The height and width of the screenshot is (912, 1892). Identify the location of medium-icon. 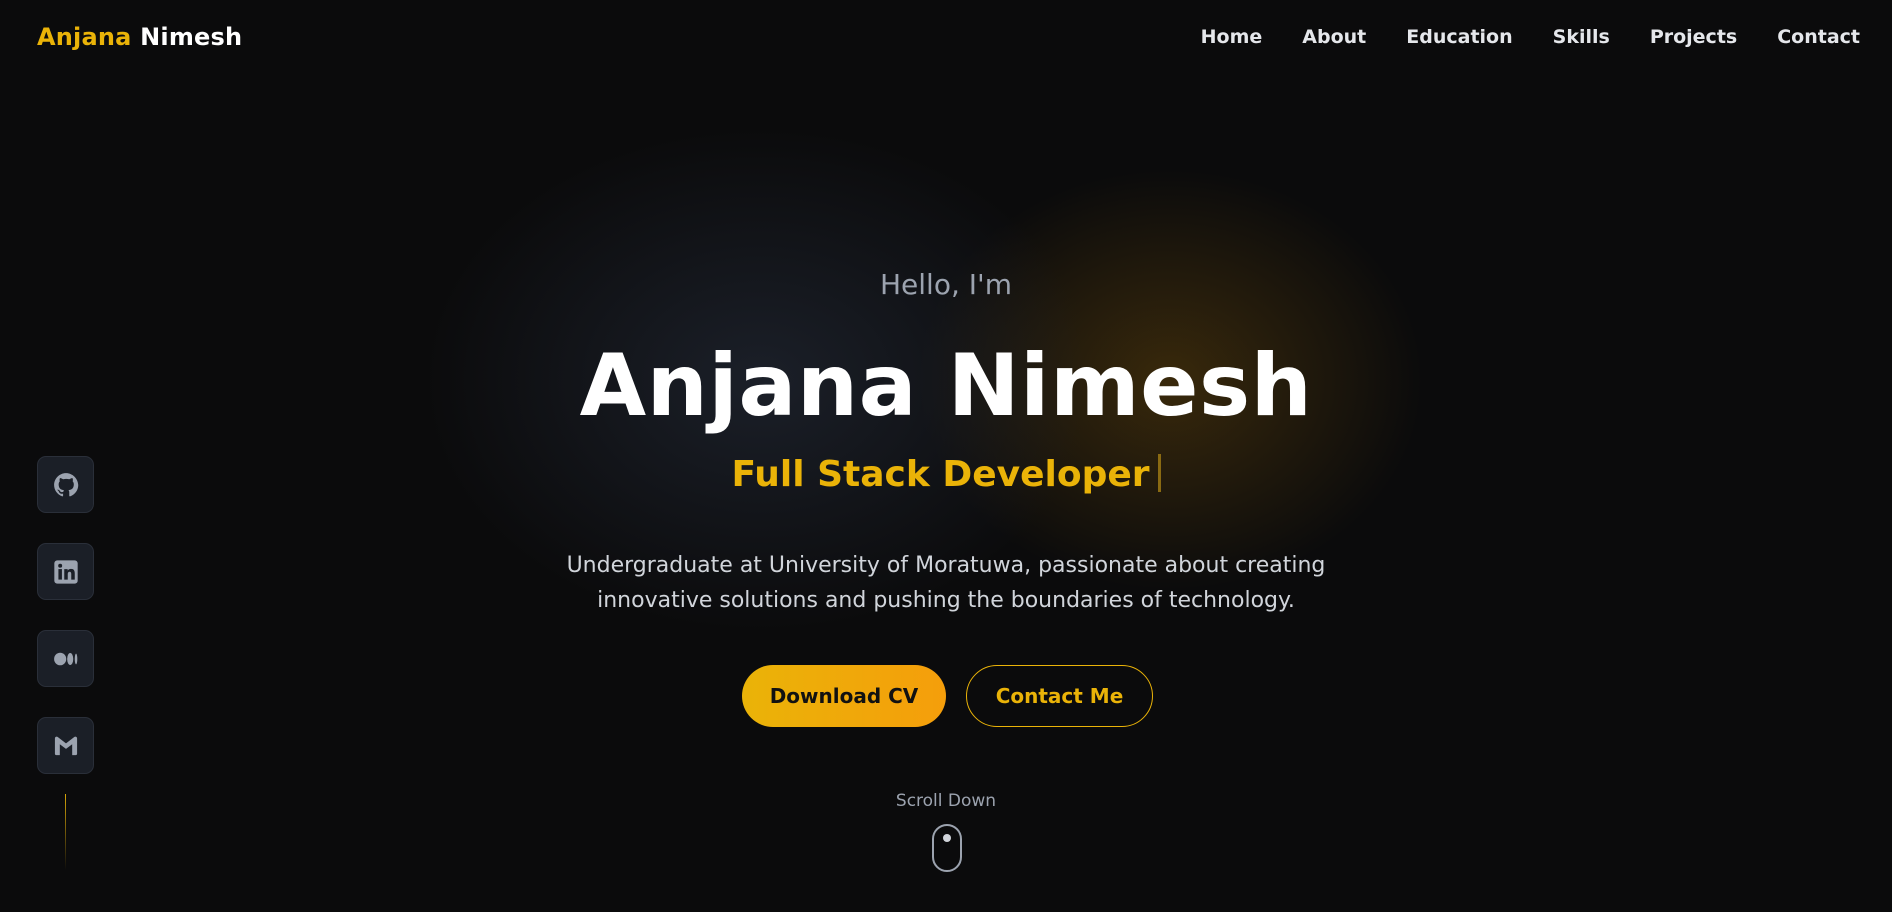
(65, 658).